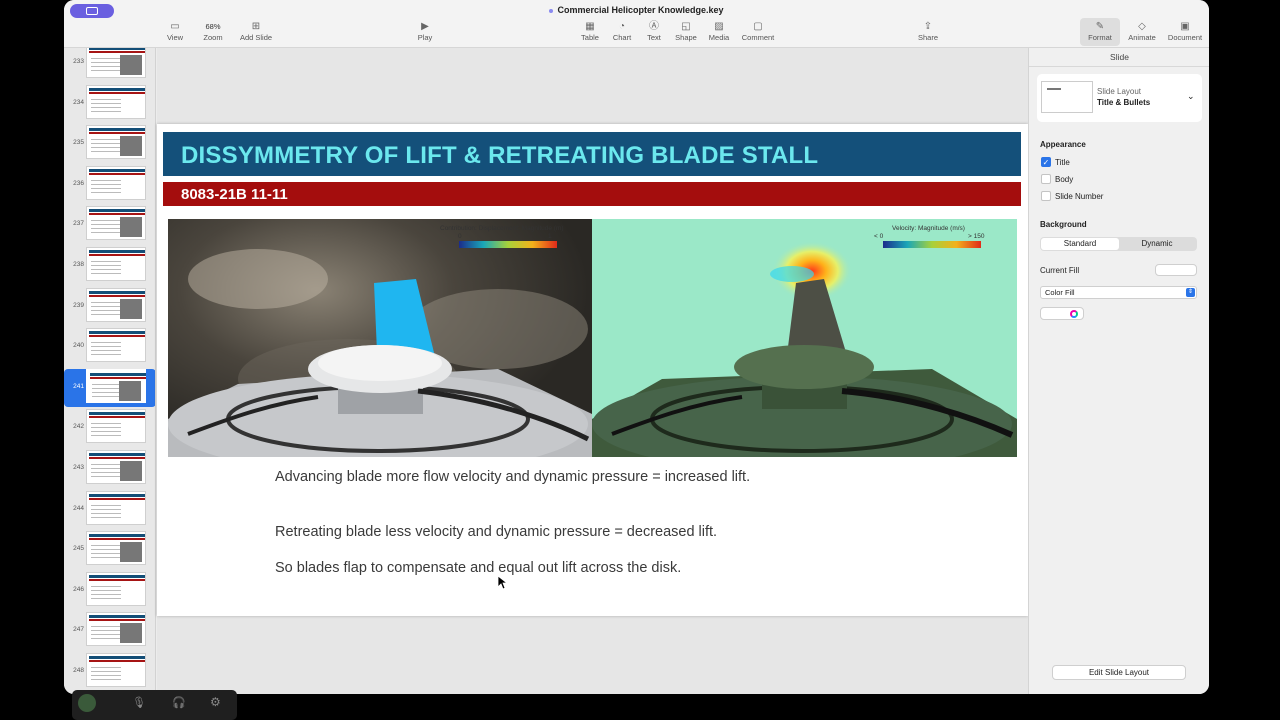 The width and height of the screenshot is (1280, 720). Describe the element at coordinates (503, 583) in the screenshot. I see `mouse-cursor` at that location.